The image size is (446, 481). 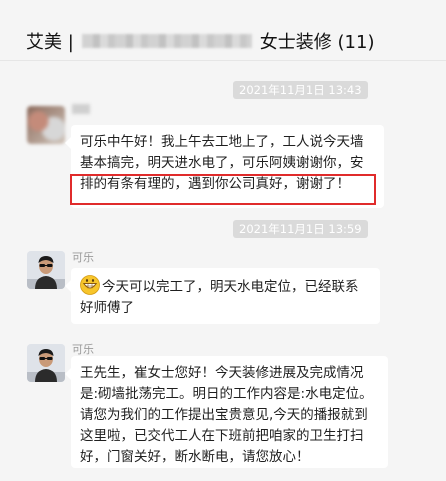 I want to click on sender-name, so click(x=81, y=110).